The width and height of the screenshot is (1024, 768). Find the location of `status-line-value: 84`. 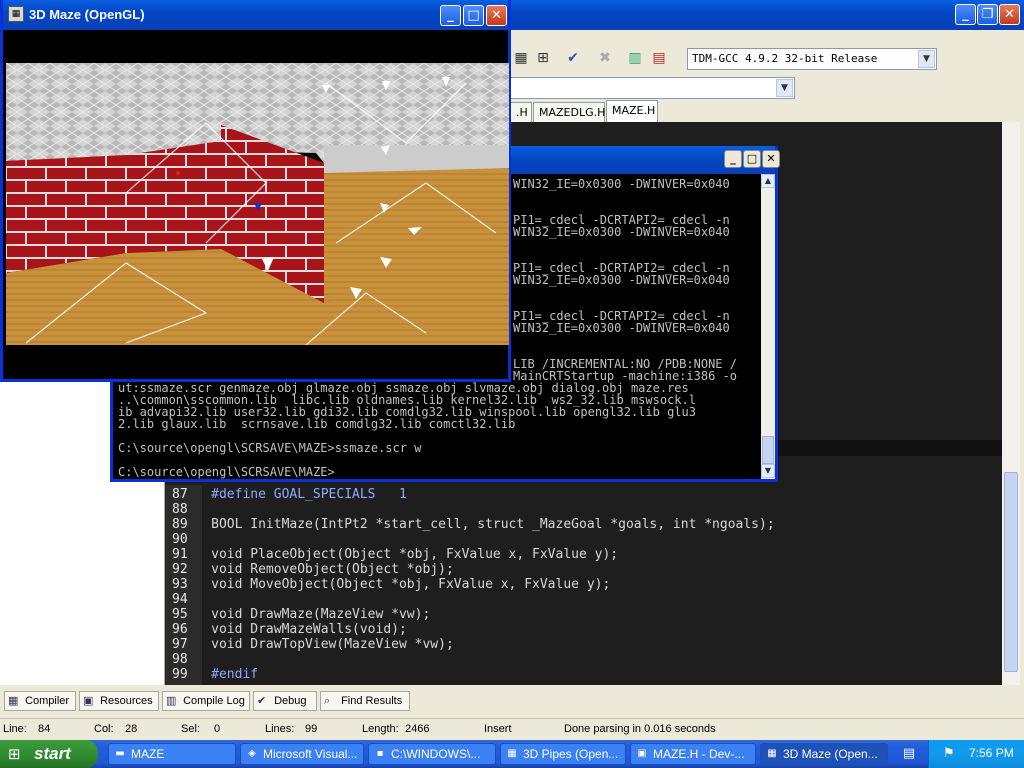

status-line-value: 84 is located at coordinates (44, 729).